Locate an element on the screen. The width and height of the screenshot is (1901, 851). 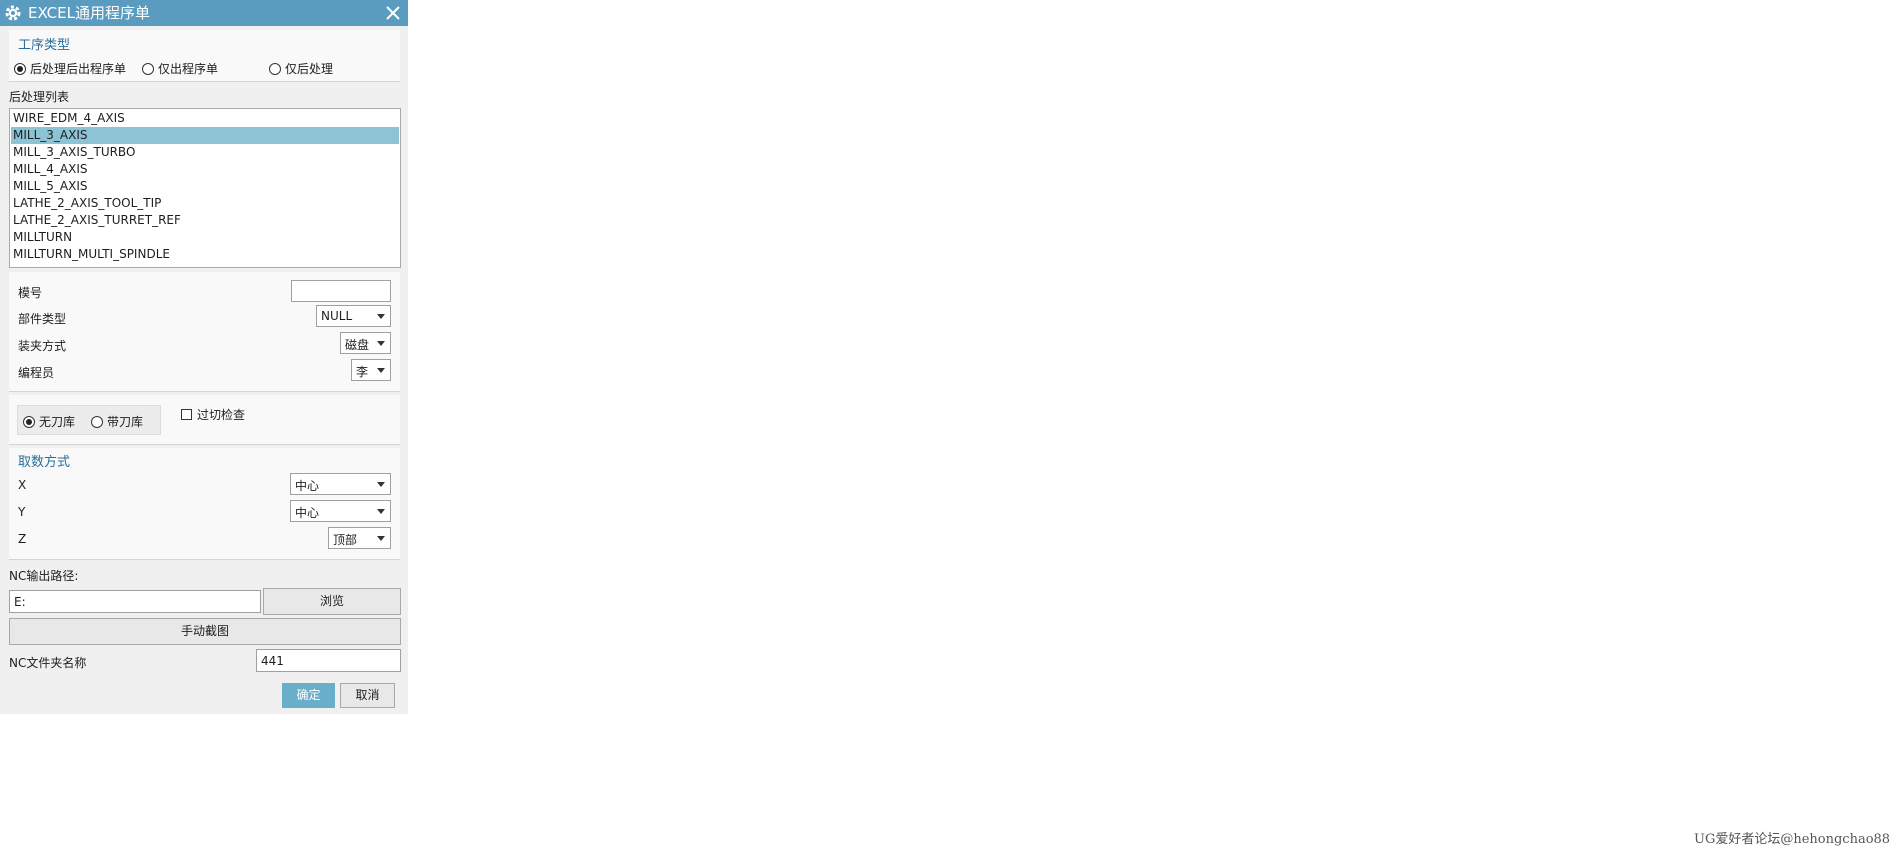
radio-no-tool-library: 无刀库 is located at coordinates (49, 421).